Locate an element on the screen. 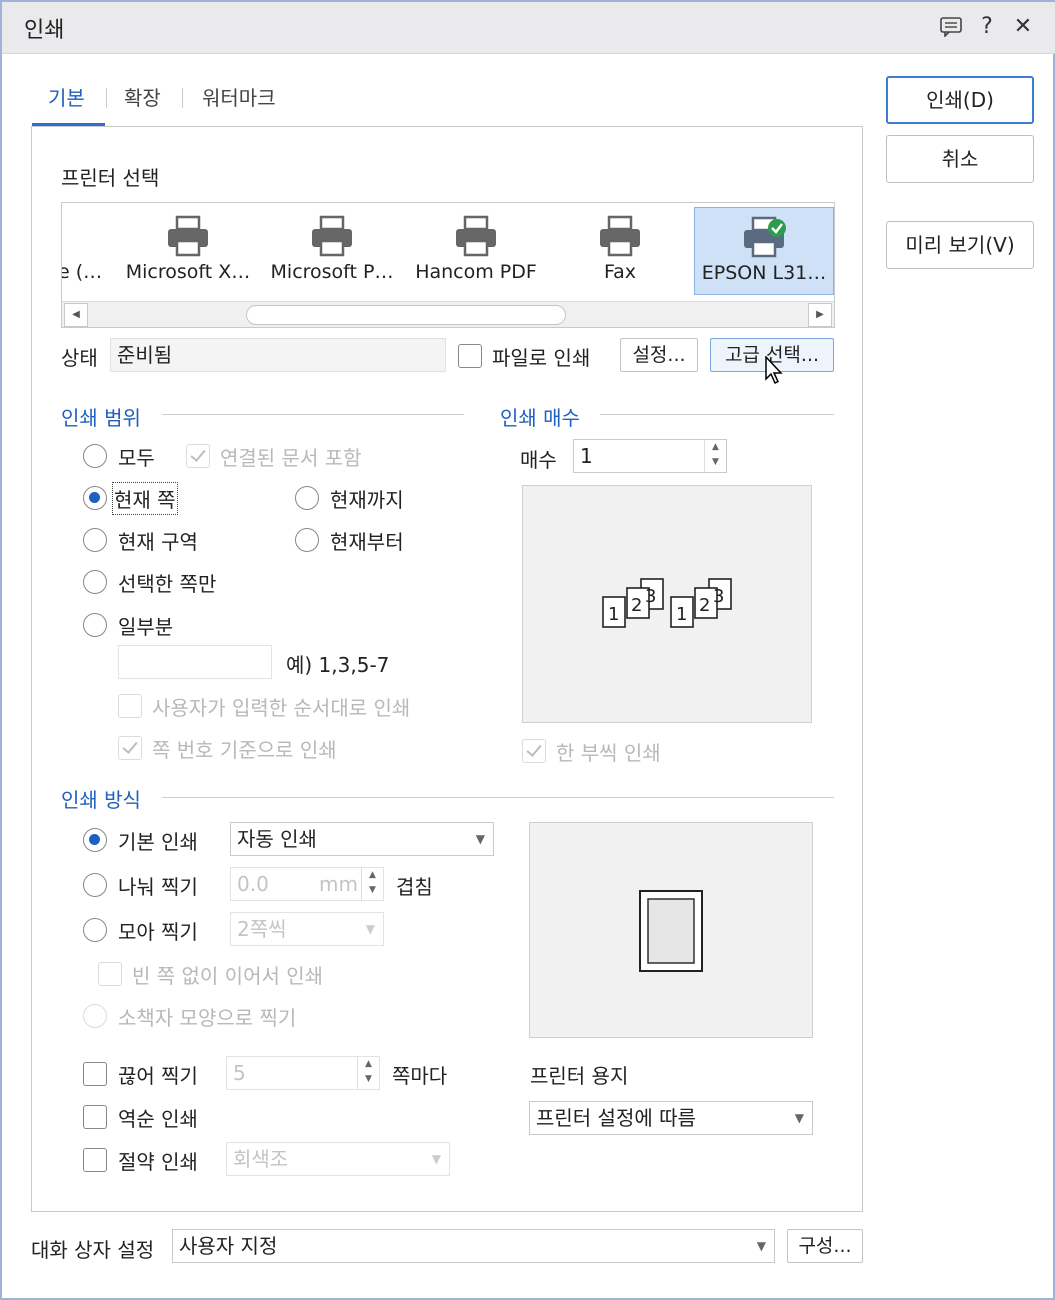 The height and width of the screenshot is (1300, 1055). break-print-label: 끊어 찍기 is located at coordinates (158, 1076).